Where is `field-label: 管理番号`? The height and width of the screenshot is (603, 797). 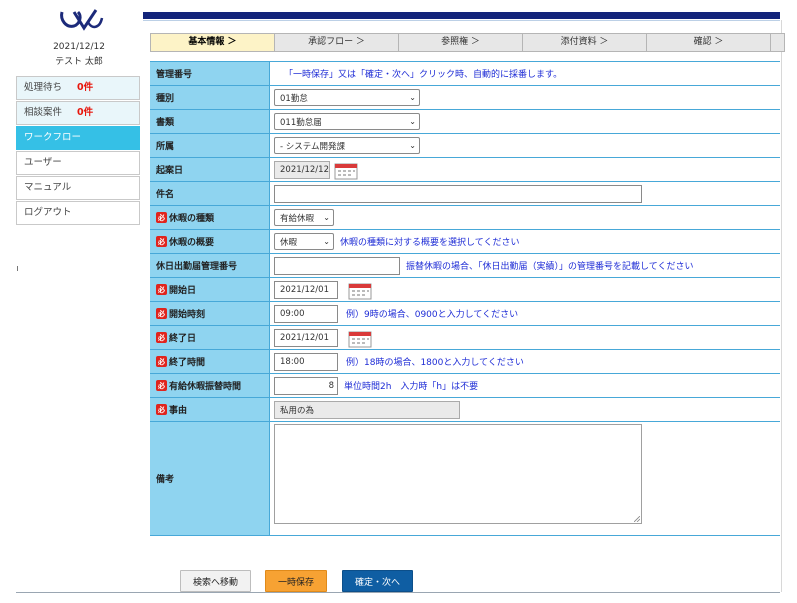
field-label: 管理番号 is located at coordinates (210, 73).